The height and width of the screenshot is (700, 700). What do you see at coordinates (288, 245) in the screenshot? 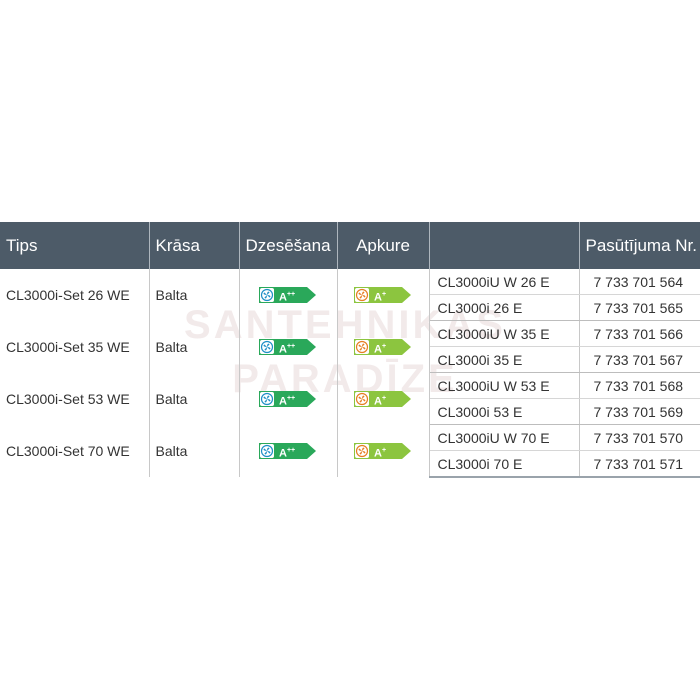
I see `header-dzesesana: Dzesēšana` at bounding box center [288, 245].